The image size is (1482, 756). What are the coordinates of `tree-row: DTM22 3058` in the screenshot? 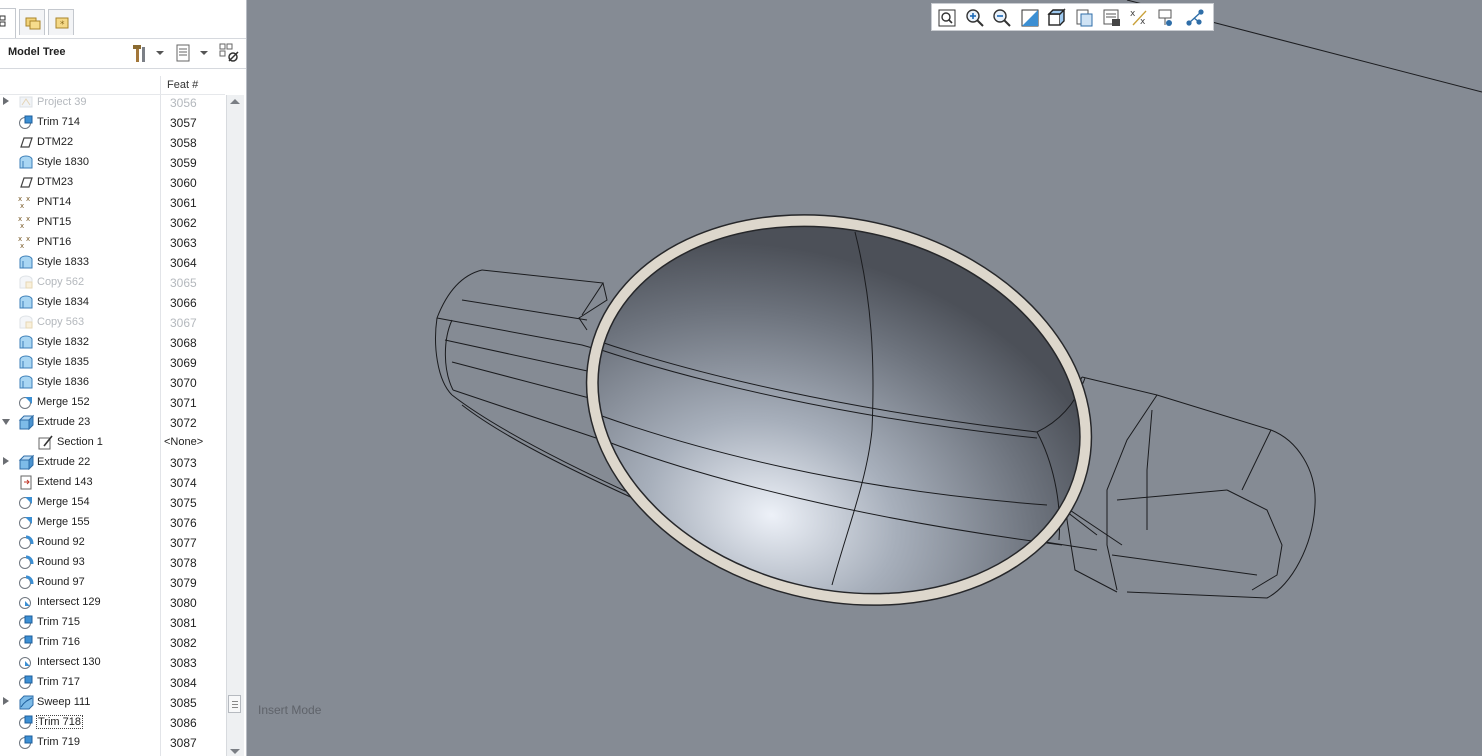 It's located at (113, 142).